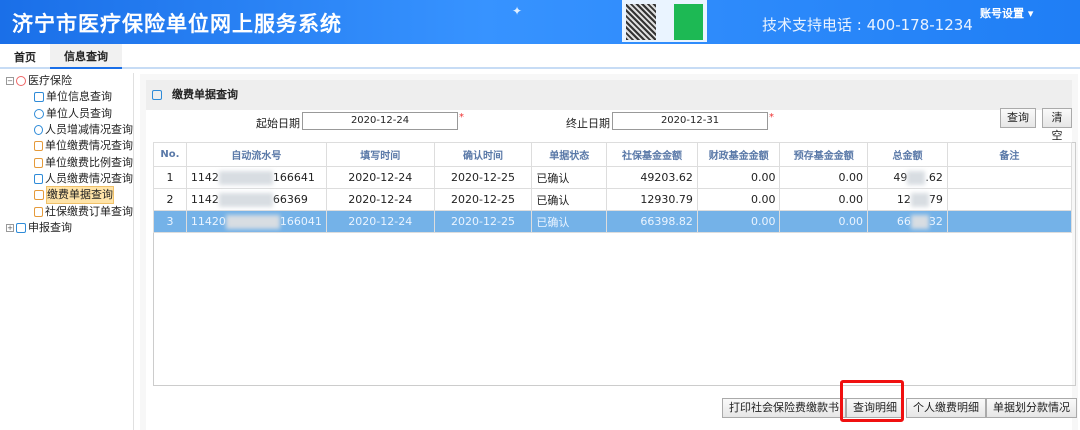 The image size is (1080, 430). Describe the element at coordinates (688, 22) in the screenshot. I see `wechat-qr-icon` at that location.